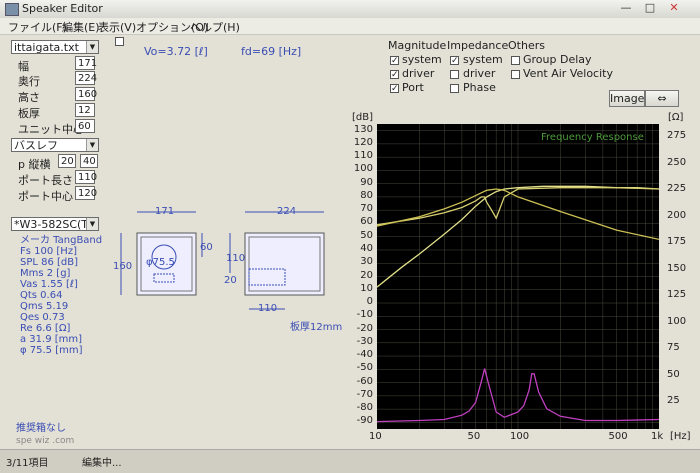  I want to click on site-credit: spe wiz .com, so click(45, 441).